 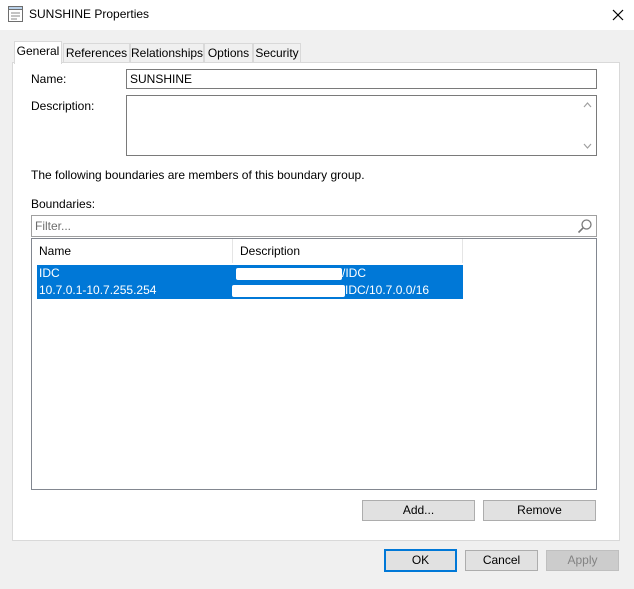 What do you see at coordinates (348, 251) in the screenshot?
I see `column-header-description: Description` at bounding box center [348, 251].